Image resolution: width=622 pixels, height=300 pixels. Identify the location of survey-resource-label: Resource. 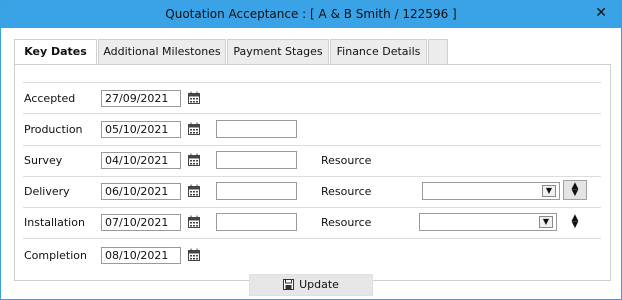
(346, 160).